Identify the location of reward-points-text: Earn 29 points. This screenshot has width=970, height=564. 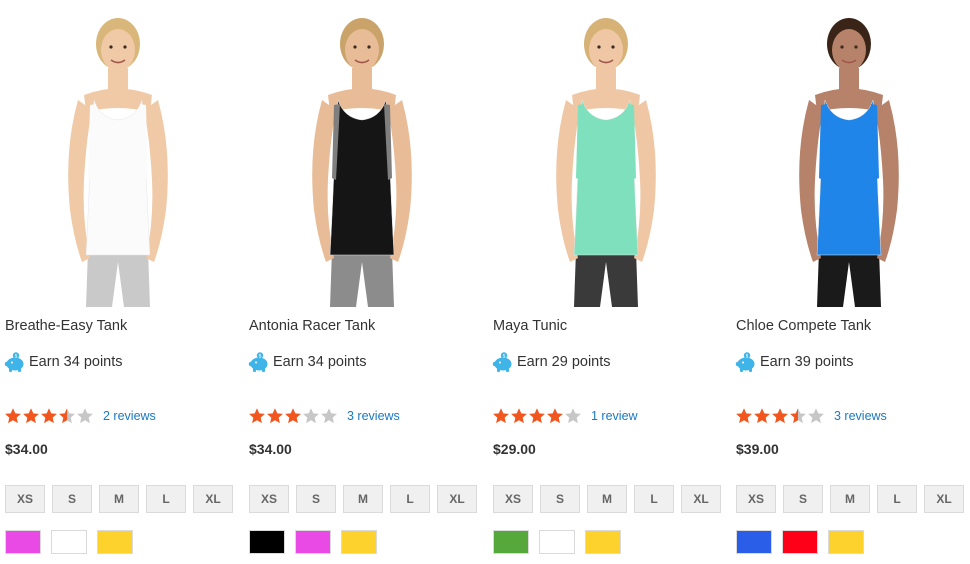
(564, 362).